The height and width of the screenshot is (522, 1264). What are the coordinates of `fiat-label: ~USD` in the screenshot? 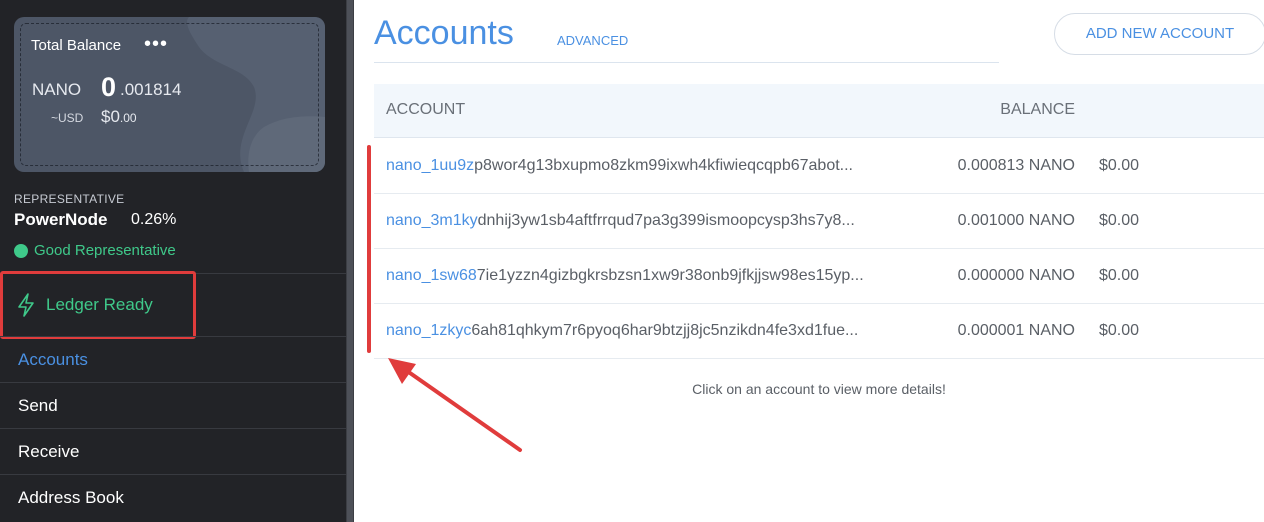 It's located at (67, 118).